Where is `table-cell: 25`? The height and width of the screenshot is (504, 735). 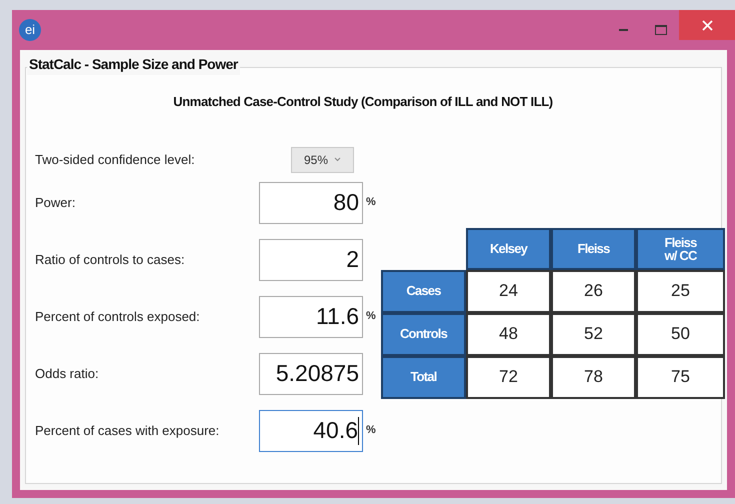 table-cell: 25 is located at coordinates (680, 291).